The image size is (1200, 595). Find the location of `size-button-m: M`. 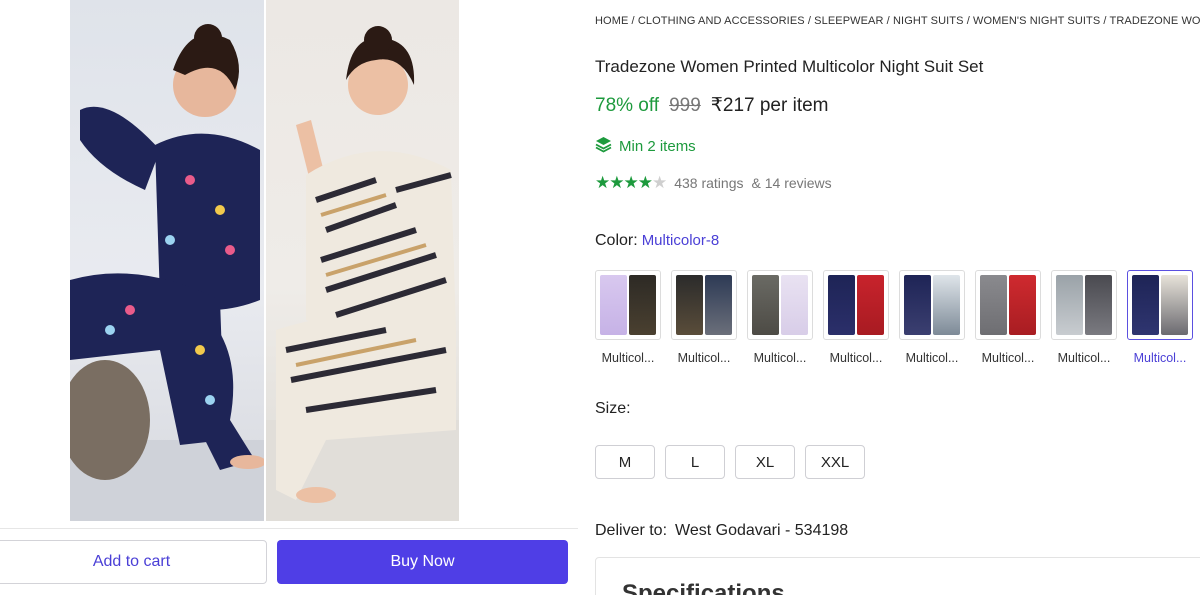

size-button-m: M is located at coordinates (625, 462).